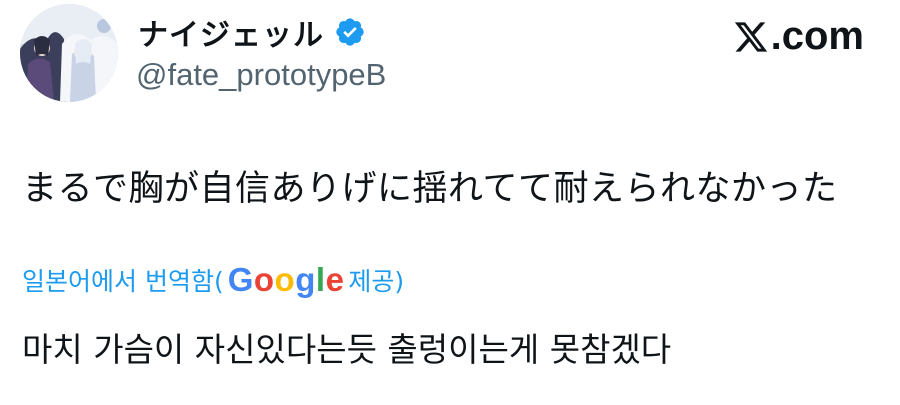 The height and width of the screenshot is (405, 900). What do you see at coordinates (261, 75) in the screenshot?
I see `user-handle: @fate_prototypeB` at bounding box center [261, 75].